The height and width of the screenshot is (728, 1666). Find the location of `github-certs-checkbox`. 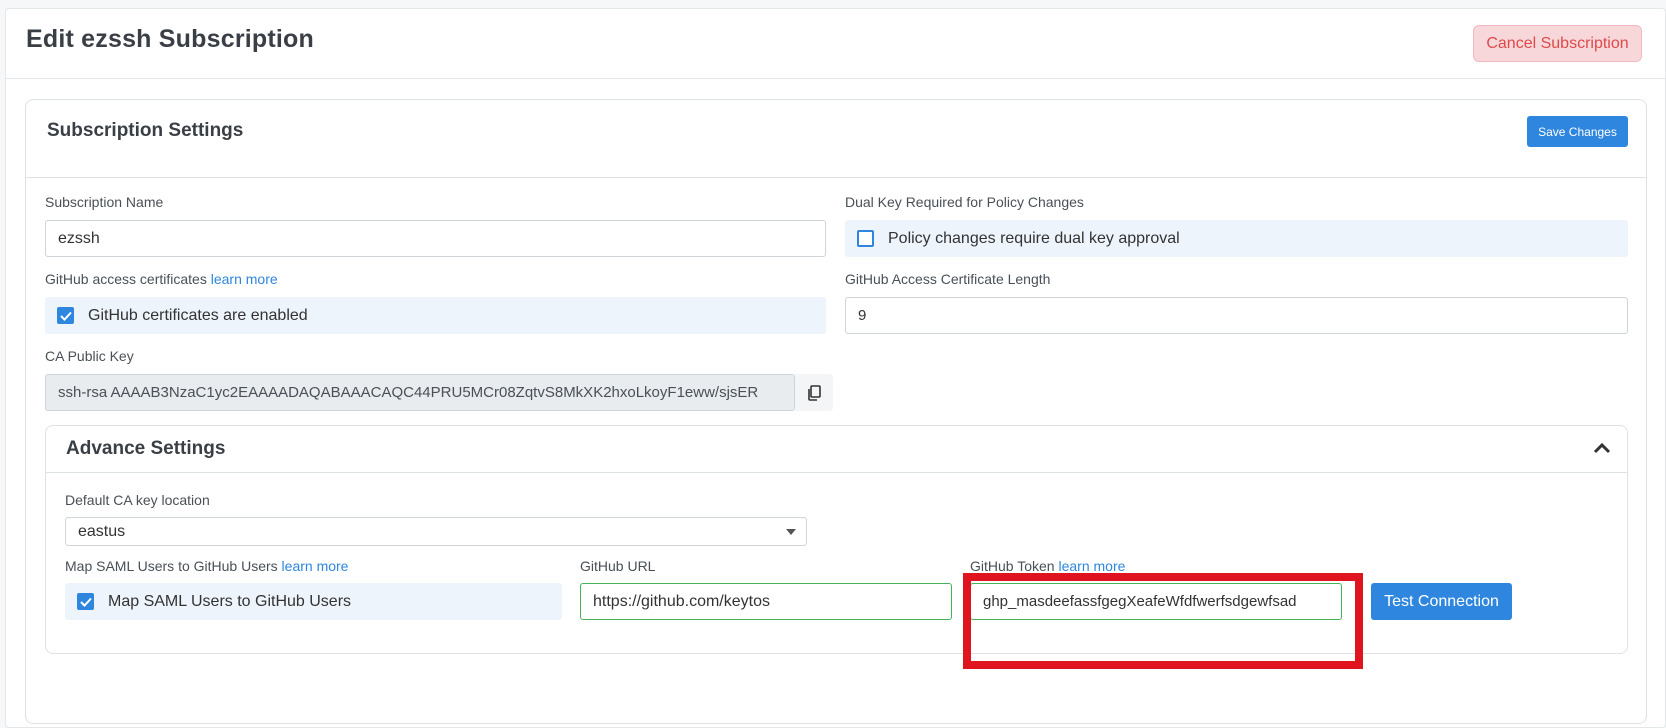

github-certs-checkbox is located at coordinates (65, 315).